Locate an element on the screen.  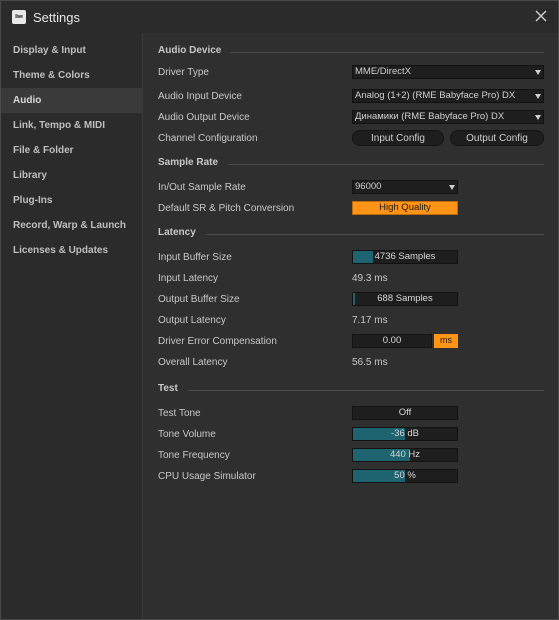
row-output-latency: Output Latency 7.17 ms is located at coordinates (353, 321).